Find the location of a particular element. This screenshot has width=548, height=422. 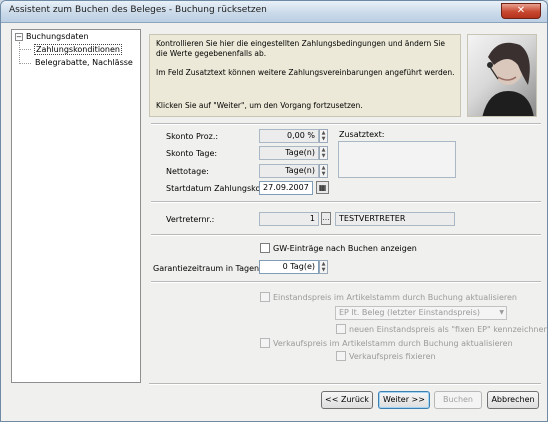

skonto-proz-label: Skonto Proz.: is located at coordinates (192, 136).